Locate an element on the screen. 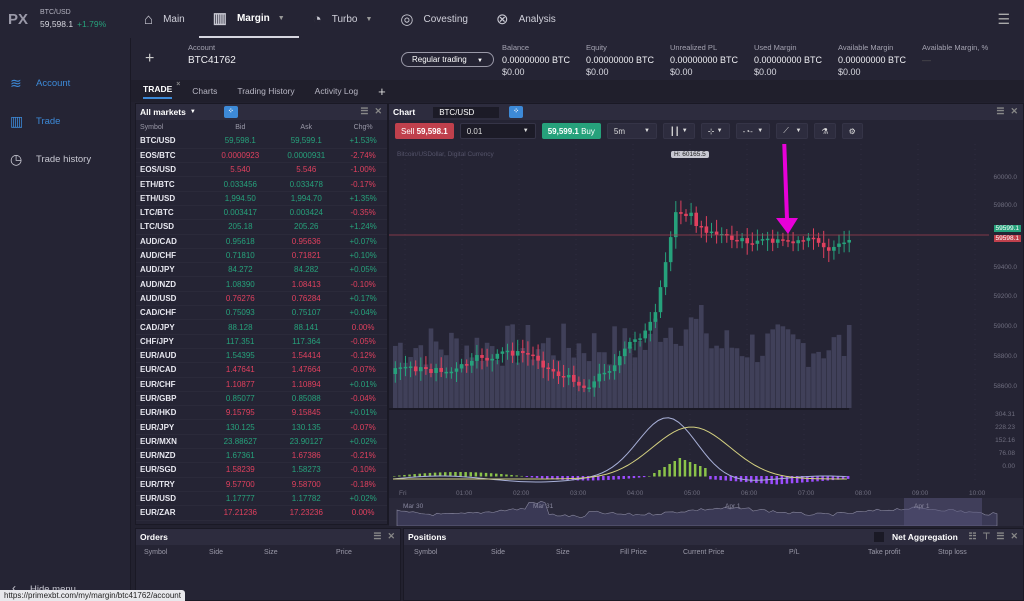 The height and width of the screenshot is (601, 1024). column-header: Chg% is located at coordinates (363, 127).